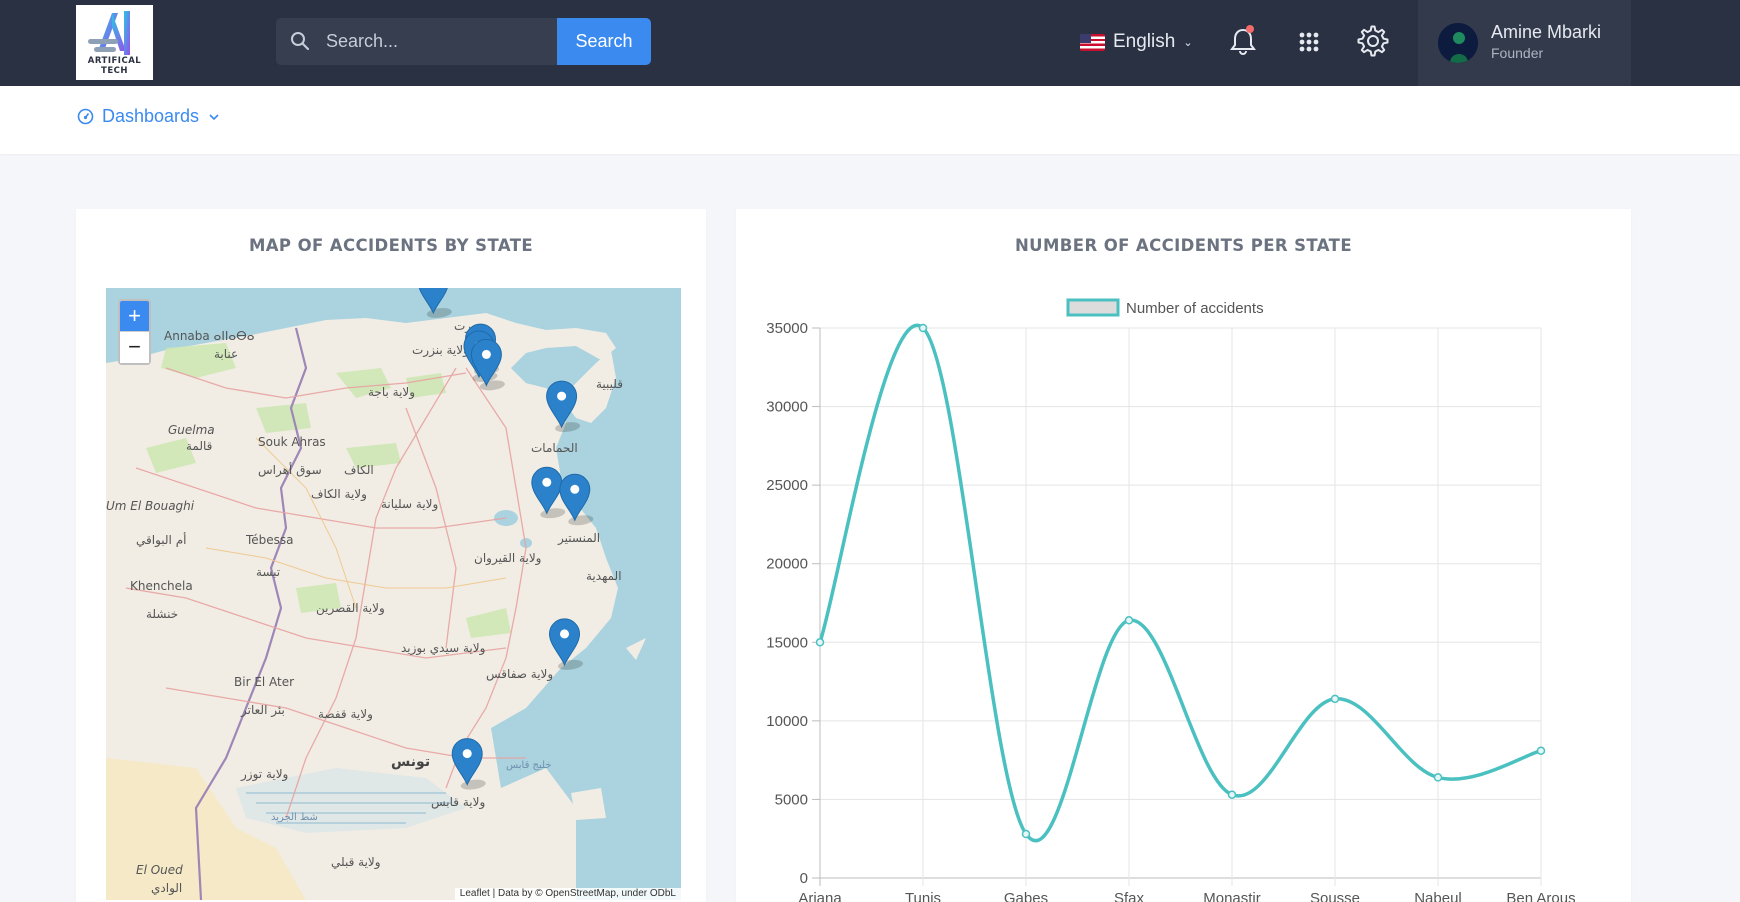 The height and width of the screenshot is (902, 1740). What do you see at coordinates (1026, 896) in the screenshot?
I see `x-tick-label: Gabes` at bounding box center [1026, 896].